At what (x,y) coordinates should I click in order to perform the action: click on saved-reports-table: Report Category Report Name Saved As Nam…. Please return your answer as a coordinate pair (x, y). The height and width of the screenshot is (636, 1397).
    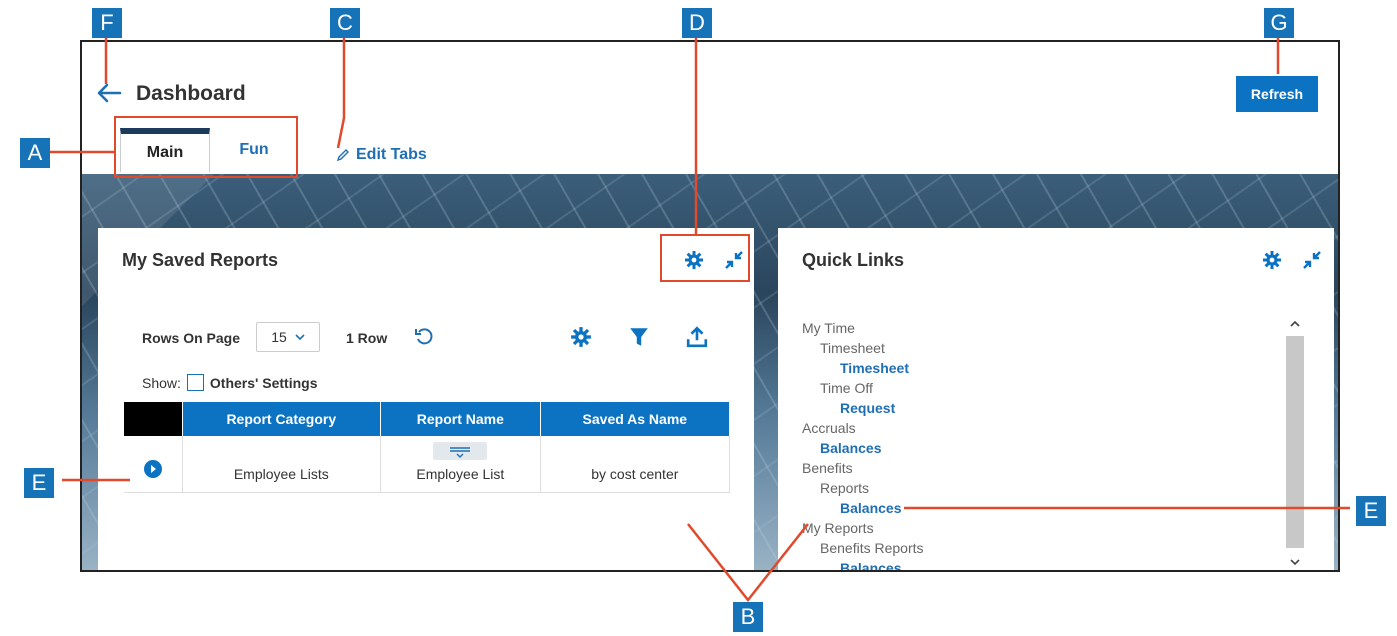
    Looking at the image, I should click on (427, 447).